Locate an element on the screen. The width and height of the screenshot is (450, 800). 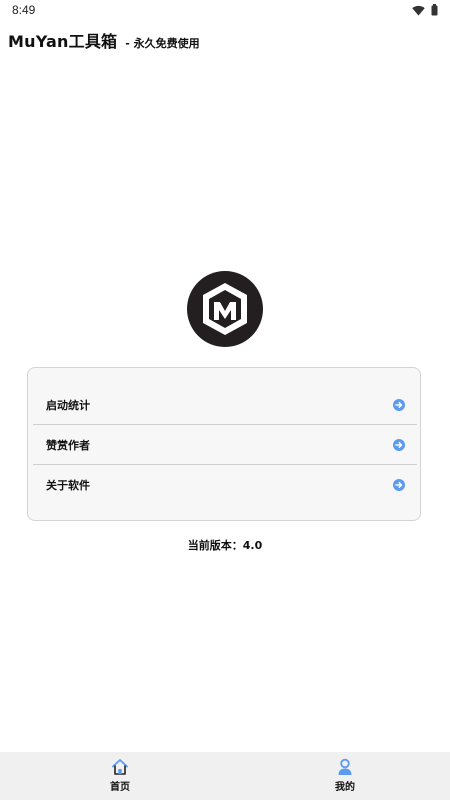
nav-label: 首页 is located at coordinates (120, 787).